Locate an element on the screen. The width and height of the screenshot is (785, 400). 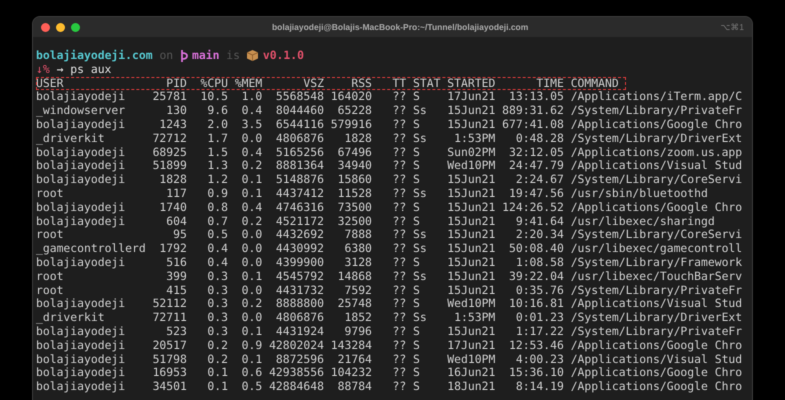
minimize-button is located at coordinates (60, 27).